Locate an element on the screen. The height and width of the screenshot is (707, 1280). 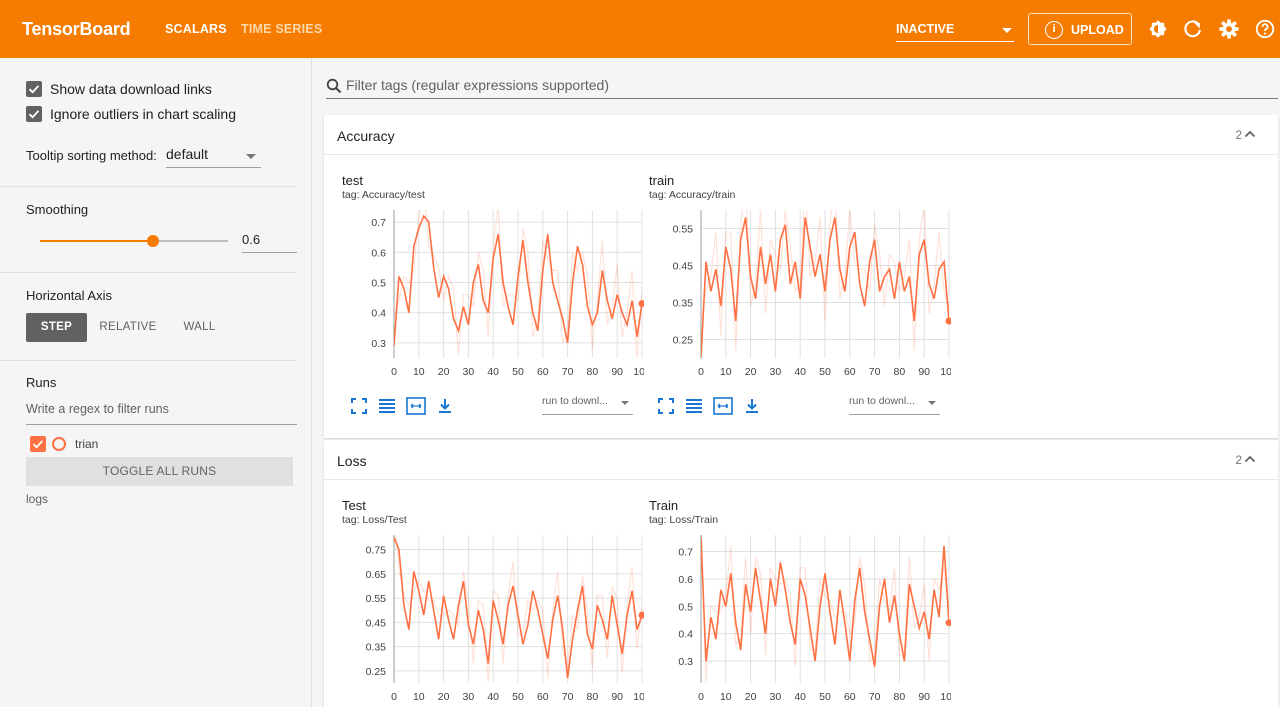
y-tick-label: 0.55 is located at coordinates (376, 599).